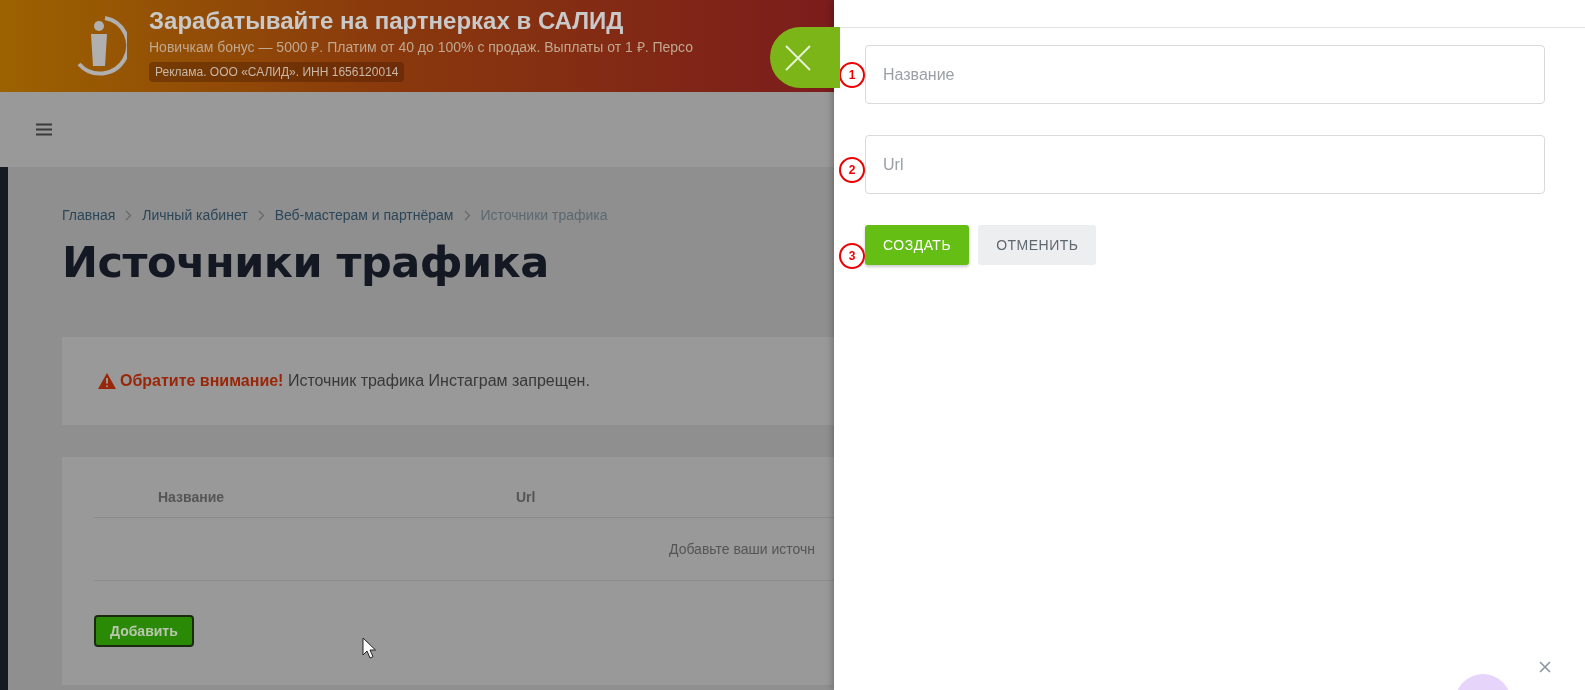 This screenshot has width=1585, height=690. What do you see at coordinates (364, 215) in the screenshot?
I see `breadcrumb-link: Веб-мастерам и партнёрам` at bounding box center [364, 215].